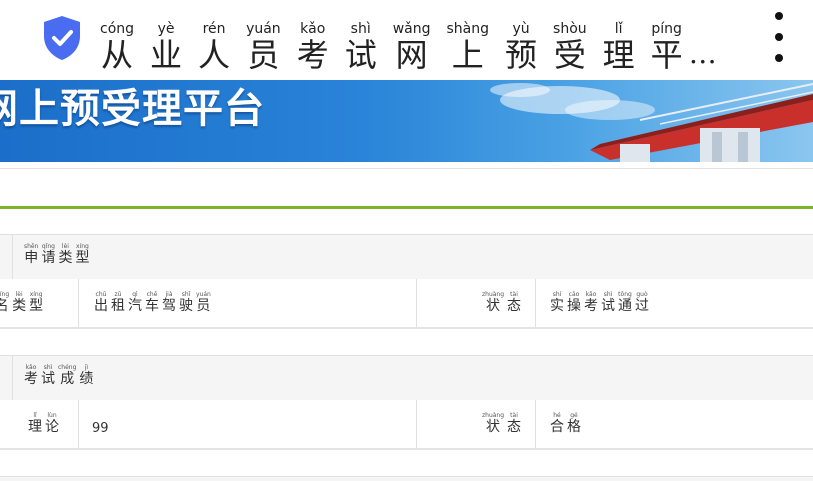 The height and width of the screenshot is (481, 813). What do you see at coordinates (214, 47) in the screenshot?
I see `ruby-char: 人rén` at bounding box center [214, 47].